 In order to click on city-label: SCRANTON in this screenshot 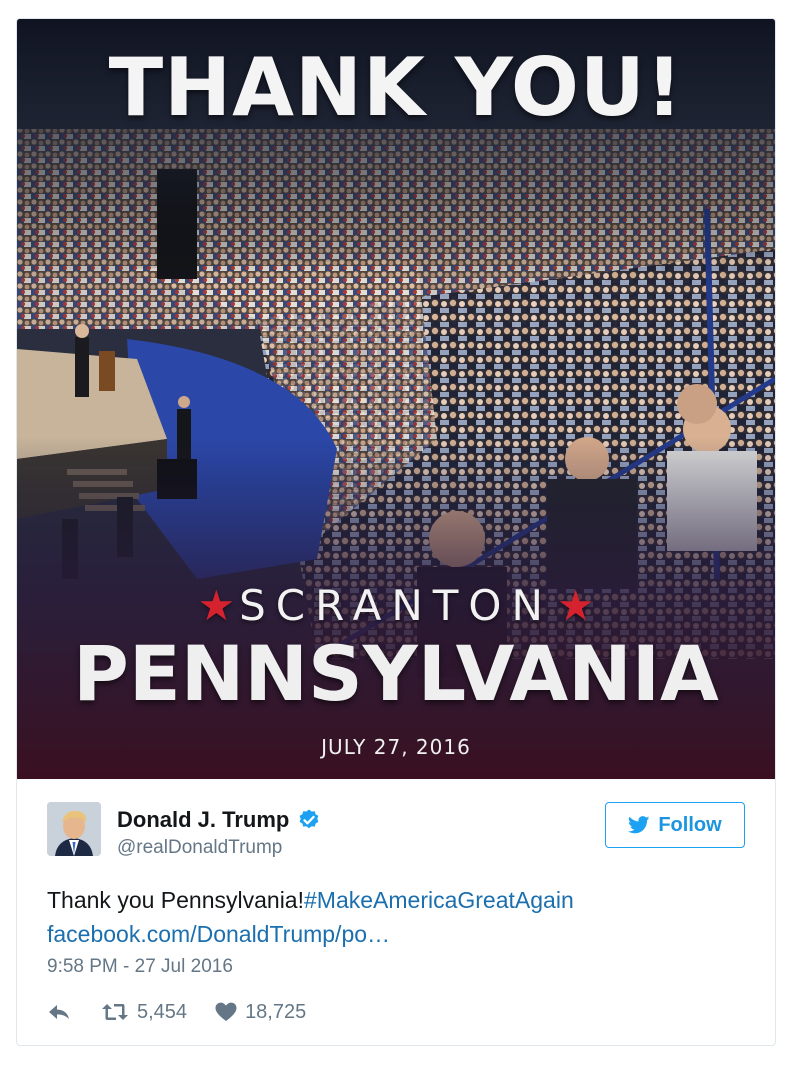, I will do `click(396, 605)`.